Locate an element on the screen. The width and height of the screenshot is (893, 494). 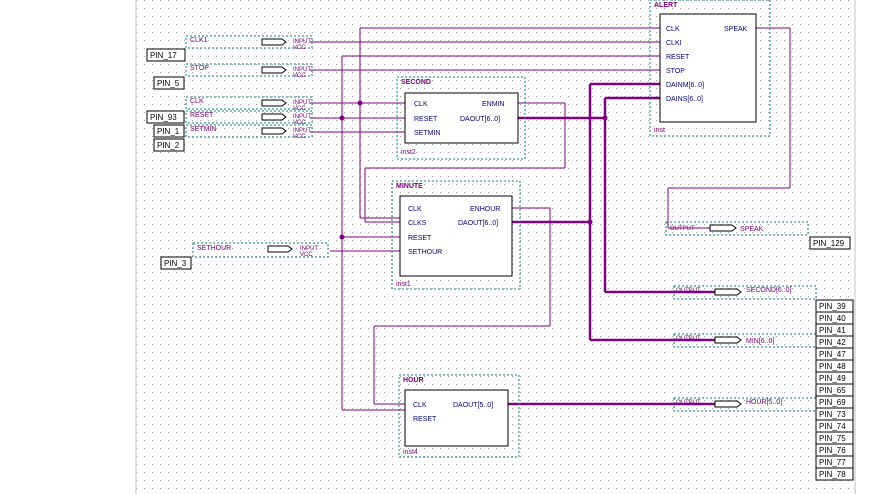
pin-129-label: PIN_129 is located at coordinates (829, 243).